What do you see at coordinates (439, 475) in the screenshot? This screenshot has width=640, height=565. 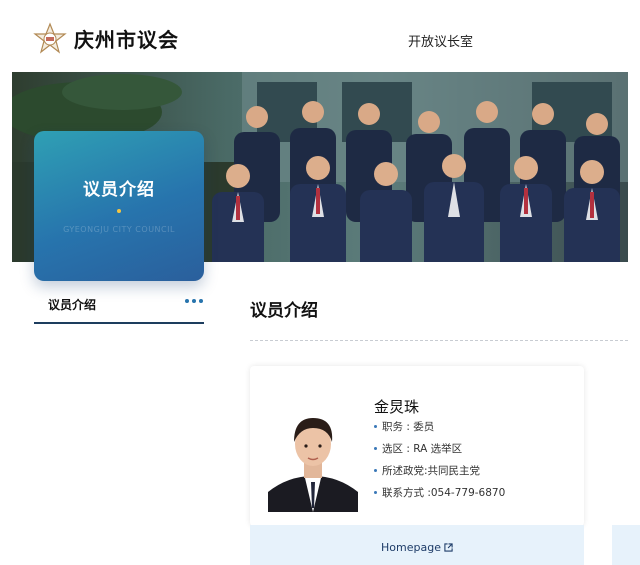 I see `member-party: 所述政党:共同民主党` at bounding box center [439, 475].